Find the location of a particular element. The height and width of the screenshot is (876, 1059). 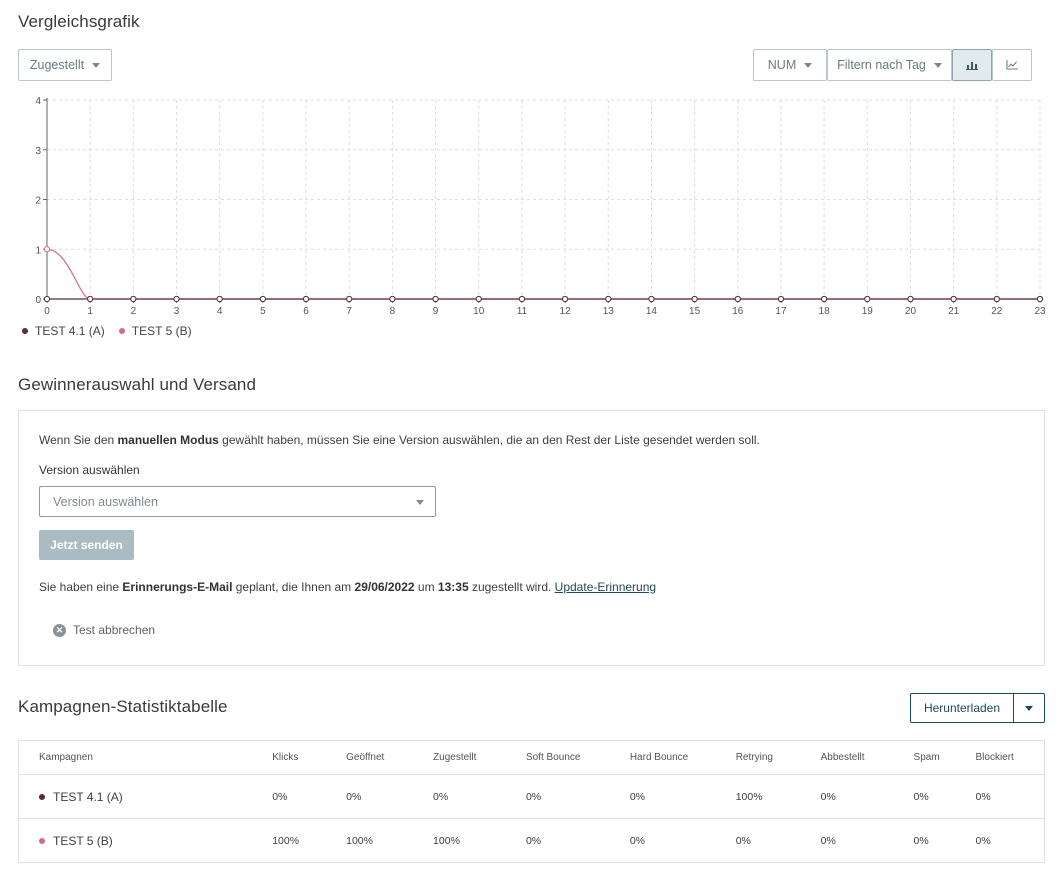

num-dropdown: NUM is located at coordinates (790, 65).